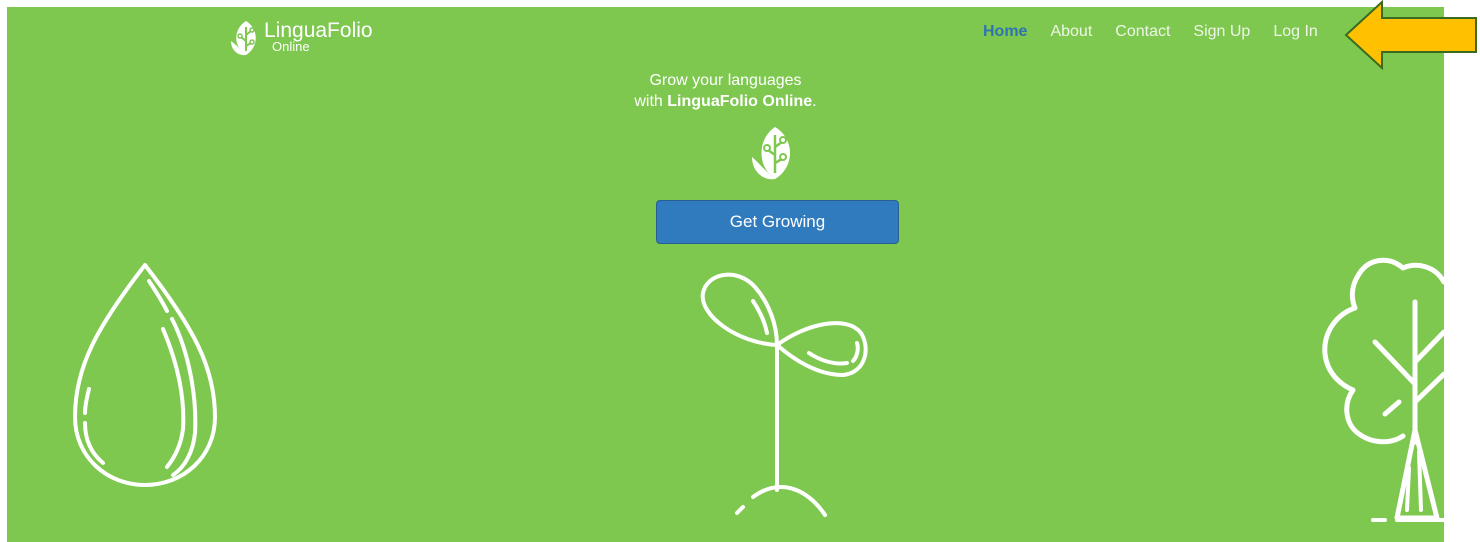  Describe the element at coordinates (777, 222) in the screenshot. I see `get-growing-button: Get Growing` at that location.